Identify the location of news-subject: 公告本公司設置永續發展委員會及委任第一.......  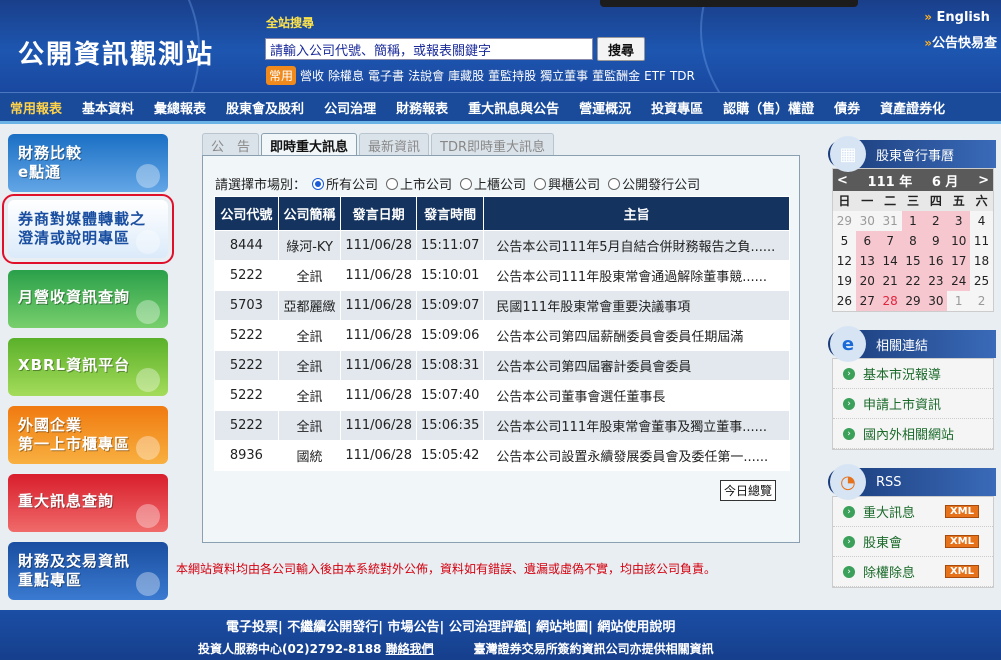
(636, 455).